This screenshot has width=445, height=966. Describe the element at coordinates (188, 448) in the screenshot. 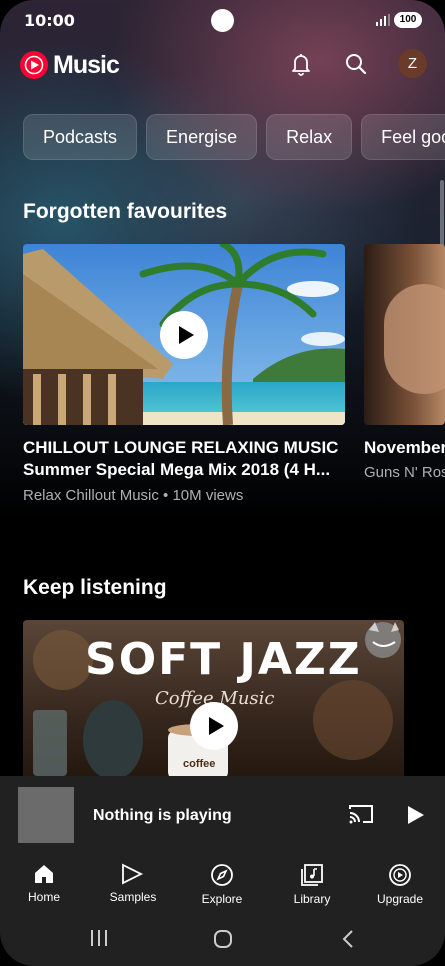

I see `video-title-line1: CHILLOUT LOUNGE RELAXING MUSIC` at that location.